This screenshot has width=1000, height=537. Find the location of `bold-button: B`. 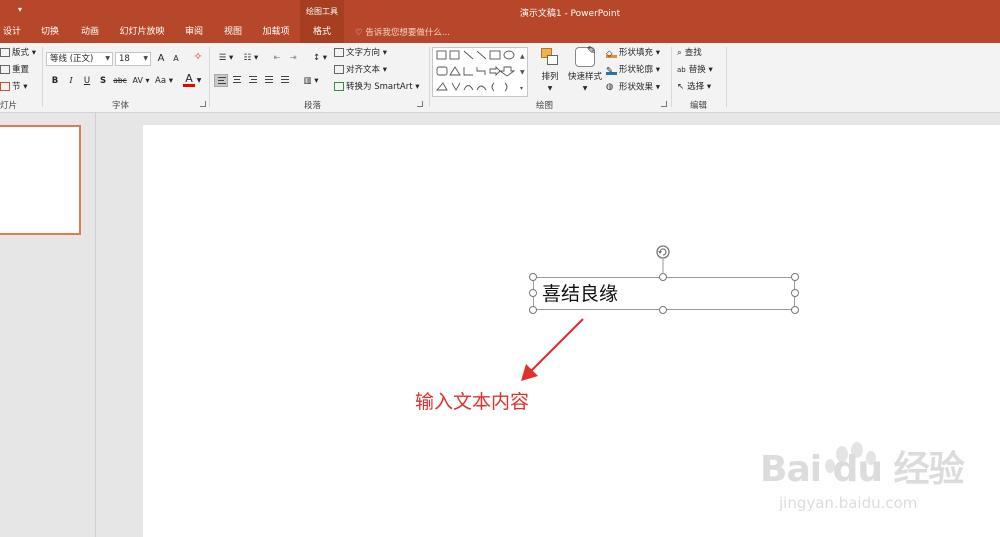

bold-button: B is located at coordinates (55, 81).